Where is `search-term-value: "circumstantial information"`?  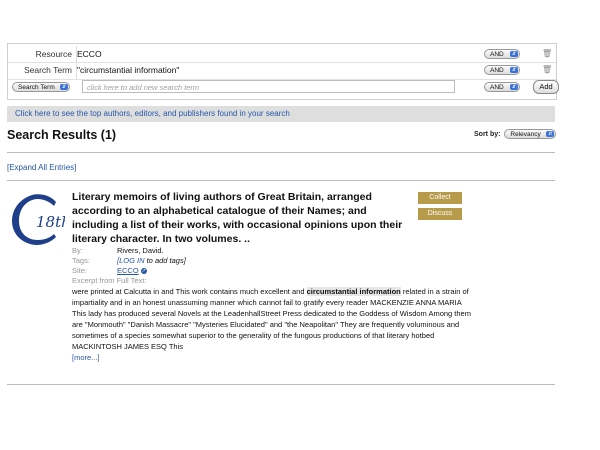 search-term-value: "circumstantial information" is located at coordinates (128, 70).